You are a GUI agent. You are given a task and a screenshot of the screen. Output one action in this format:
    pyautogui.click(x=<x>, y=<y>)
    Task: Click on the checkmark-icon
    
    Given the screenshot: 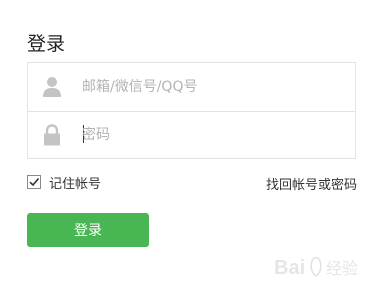 What is the action you would take?
    pyautogui.click(x=34, y=182)
    